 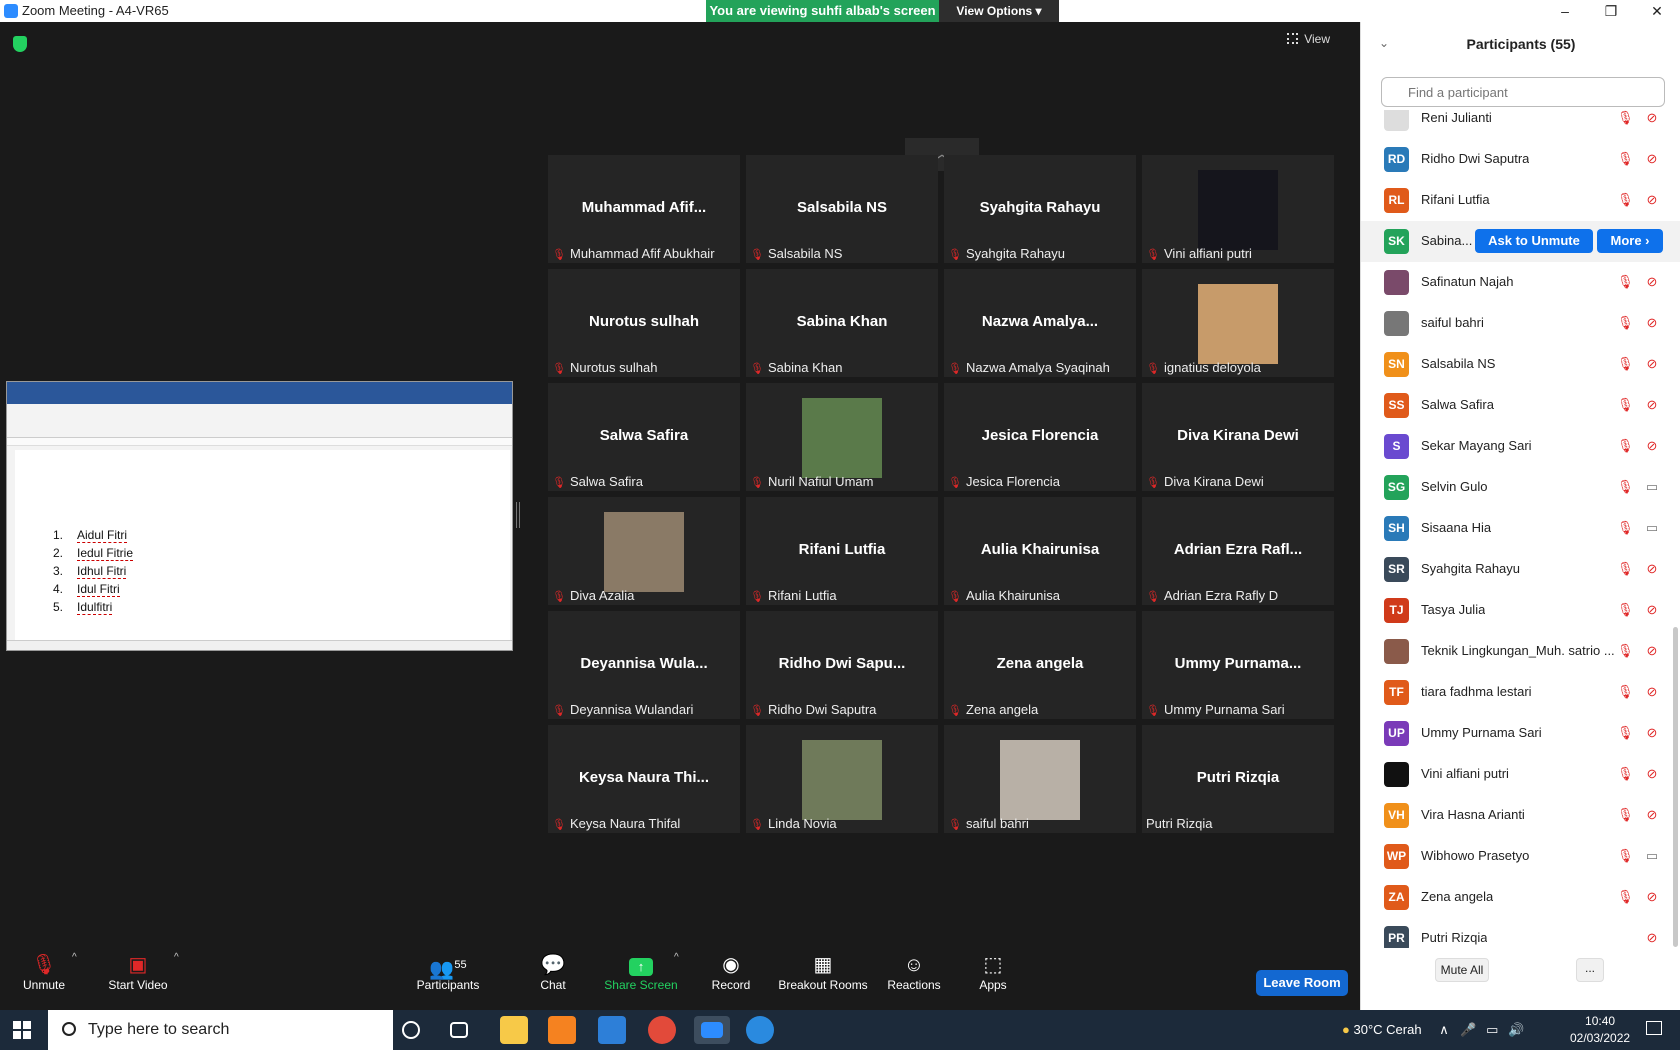 What do you see at coordinates (1520, 159) in the screenshot?
I see `participant-row: RD Ridho Dwi Saputra 🎙 ⊘` at bounding box center [1520, 159].